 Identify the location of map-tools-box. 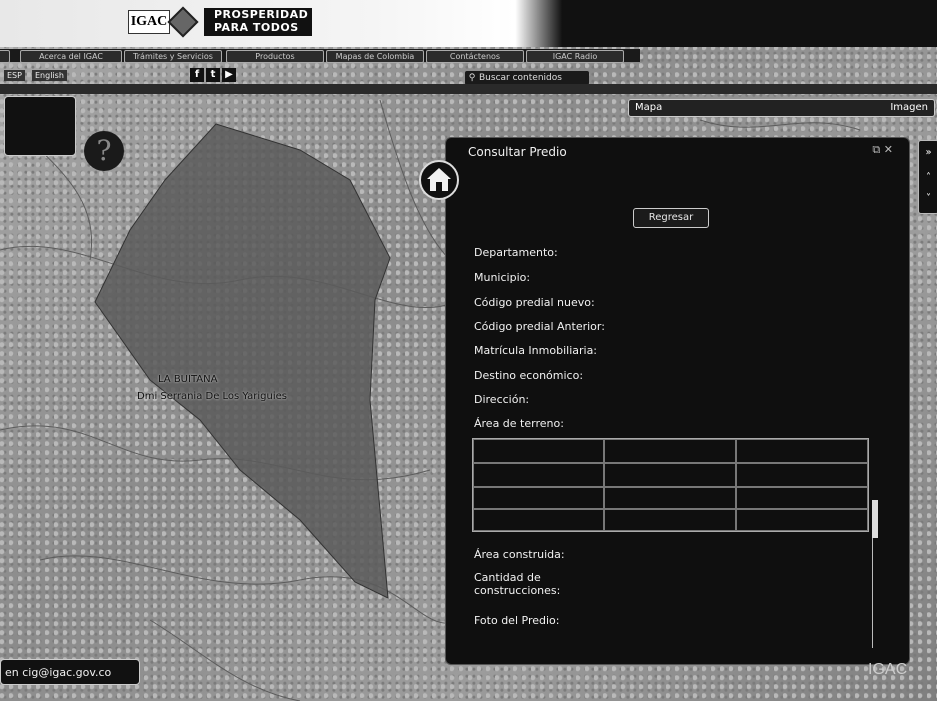
(40, 126).